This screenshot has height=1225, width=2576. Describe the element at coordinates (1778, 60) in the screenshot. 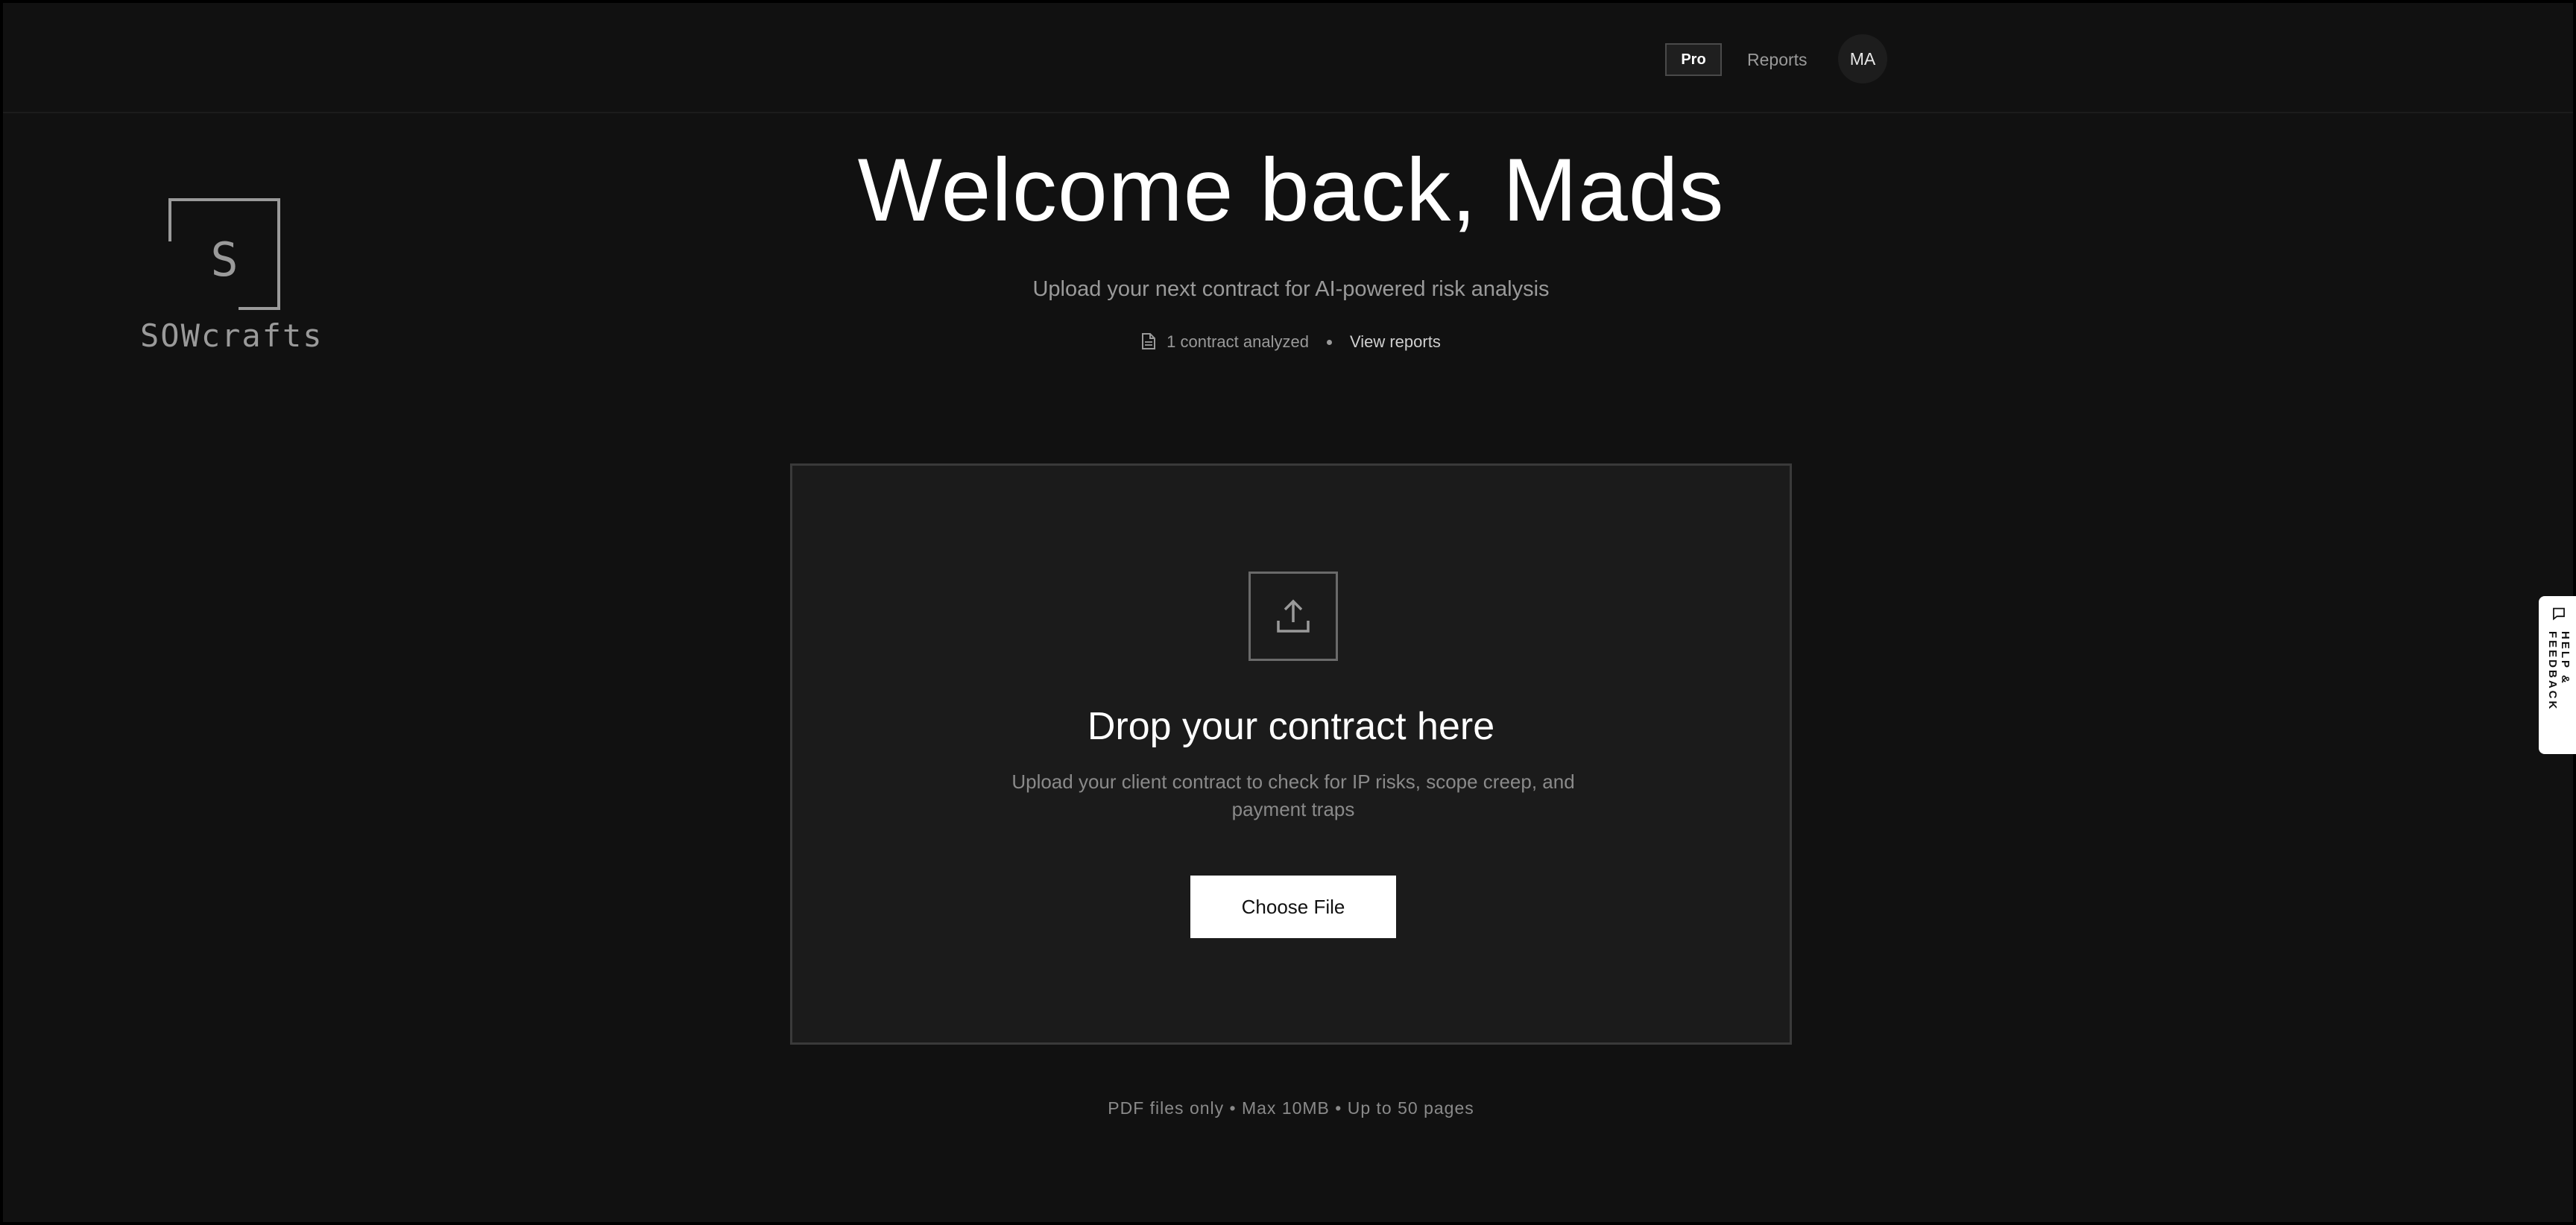

I see `nav-reports-link: Reports` at that location.